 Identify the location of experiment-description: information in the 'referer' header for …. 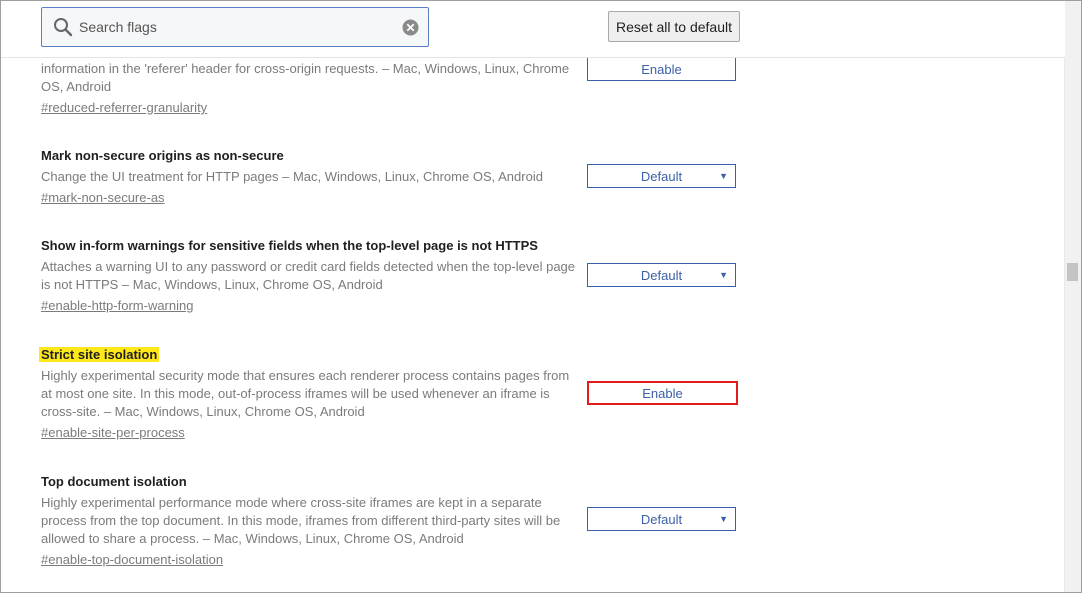
(305, 68).